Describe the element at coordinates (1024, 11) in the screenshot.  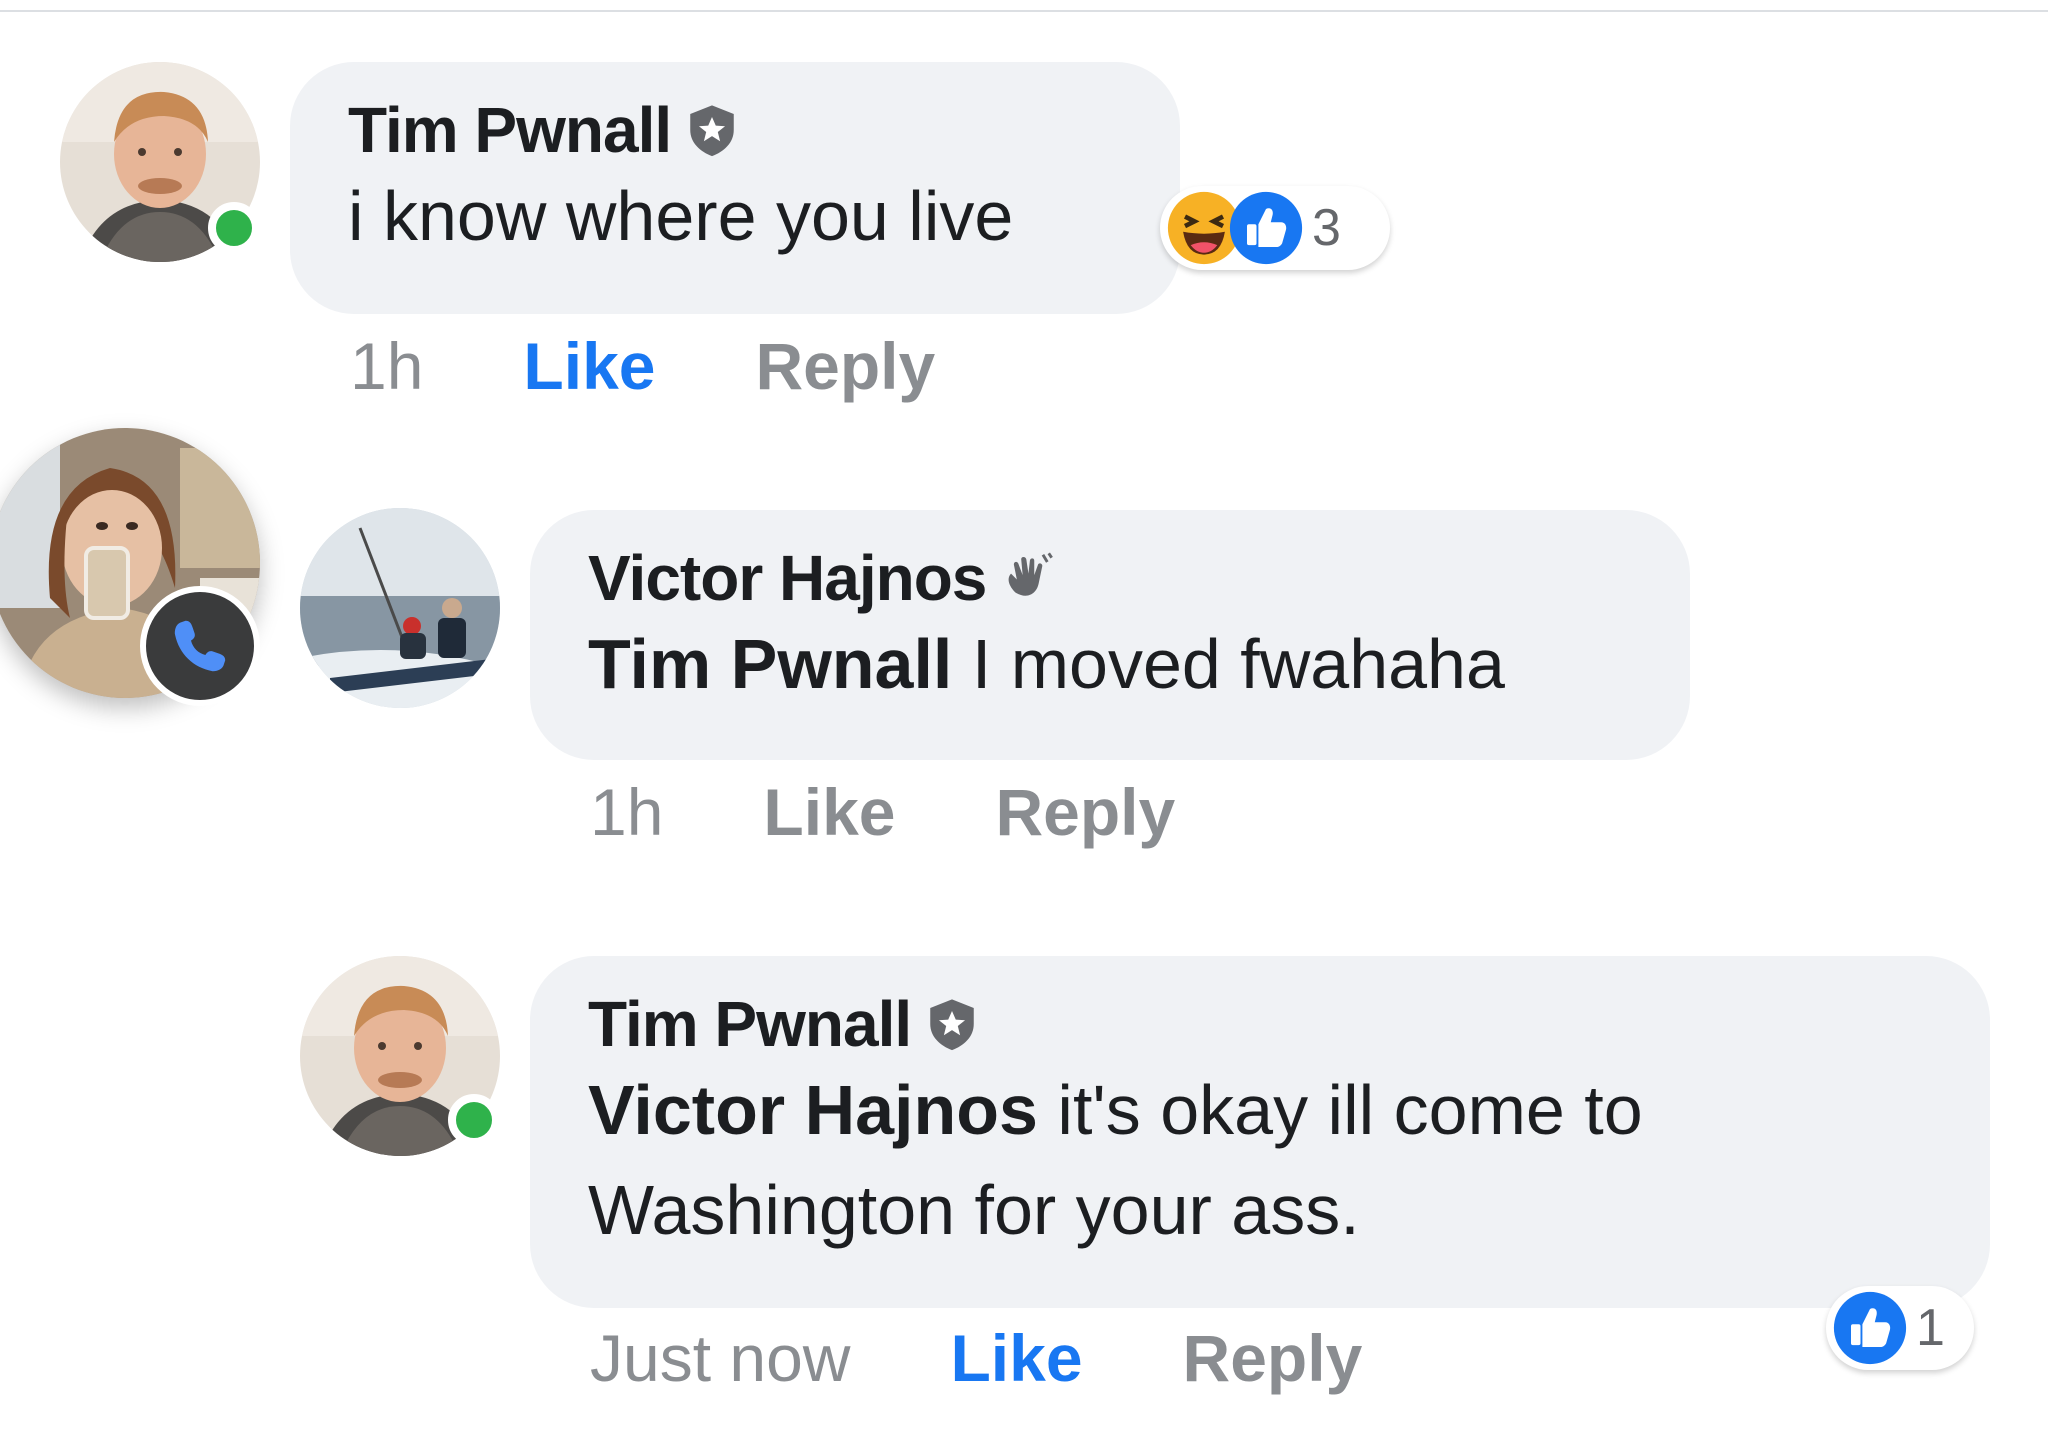
I see `top-divider` at that location.